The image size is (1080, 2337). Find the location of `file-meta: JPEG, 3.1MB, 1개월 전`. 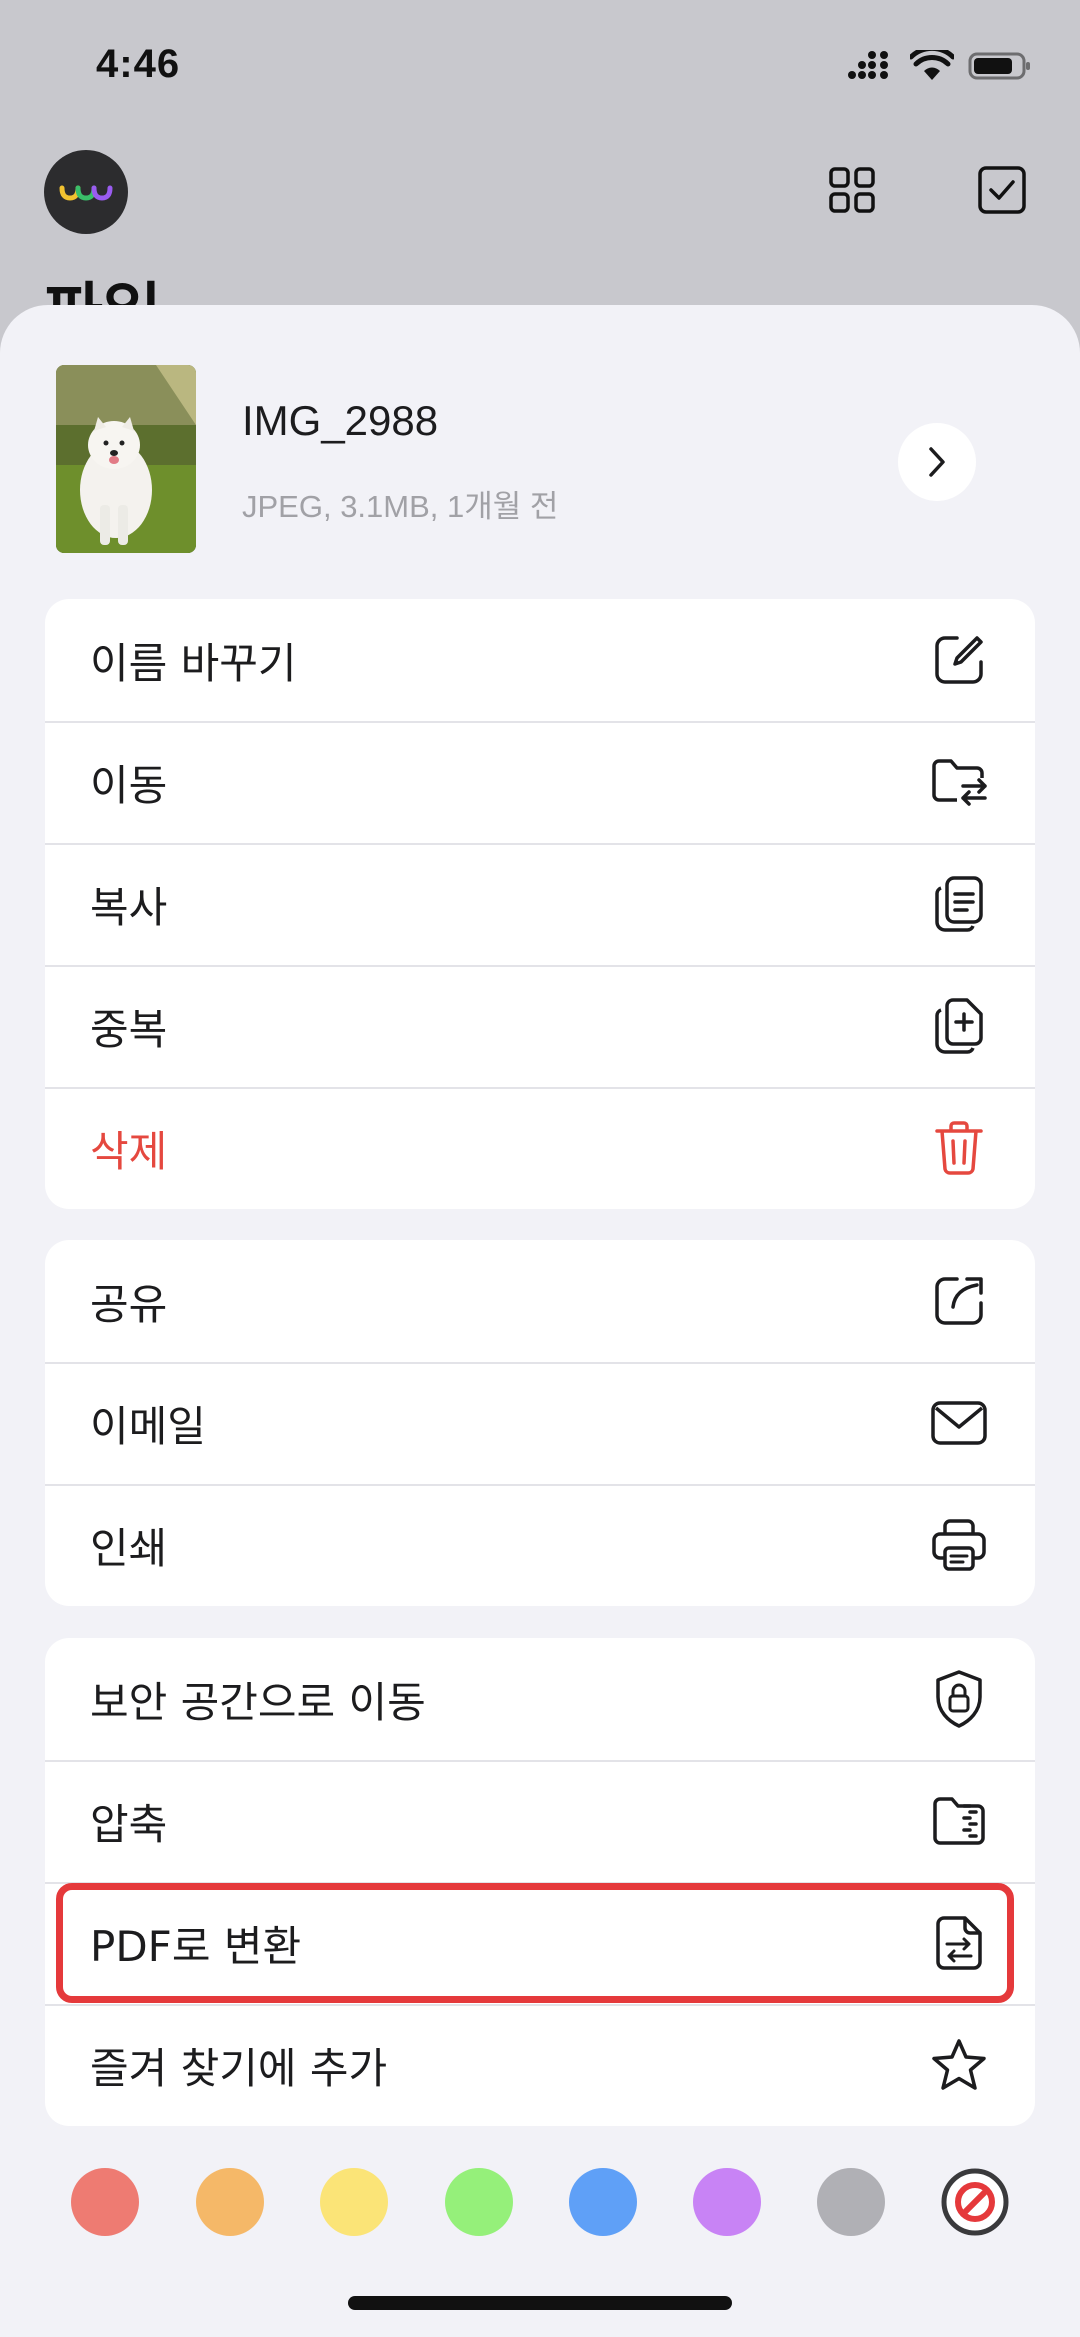

file-meta: JPEG, 3.1MB, 1개월 전 is located at coordinates (400, 506).